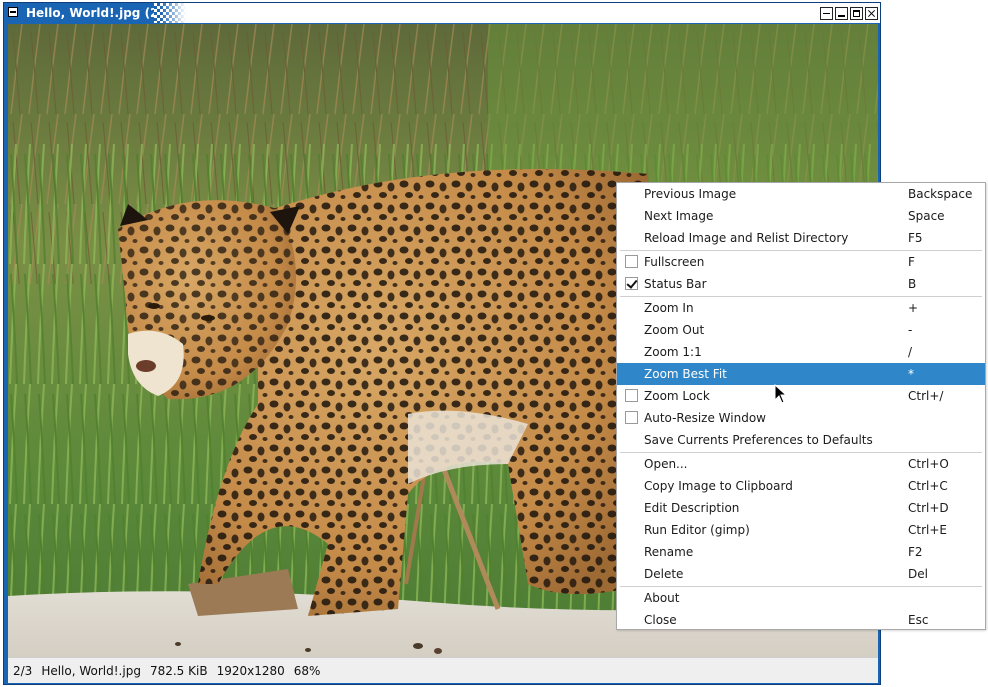 The image size is (988, 687). Describe the element at coordinates (631, 417) in the screenshot. I see `auto-resize-checkbox` at that location.